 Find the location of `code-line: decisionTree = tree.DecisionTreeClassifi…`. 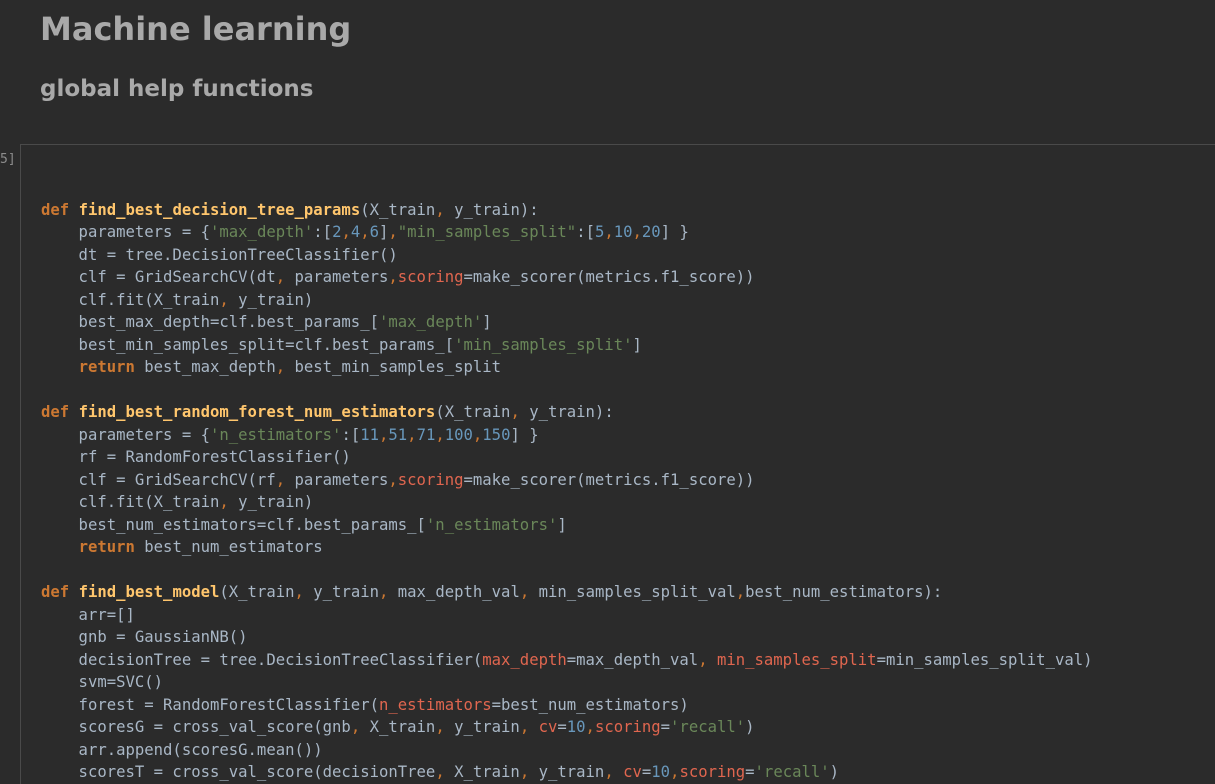

code-line: decisionTree = tree.DecisionTreeClassifi… is located at coordinates (567, 660).